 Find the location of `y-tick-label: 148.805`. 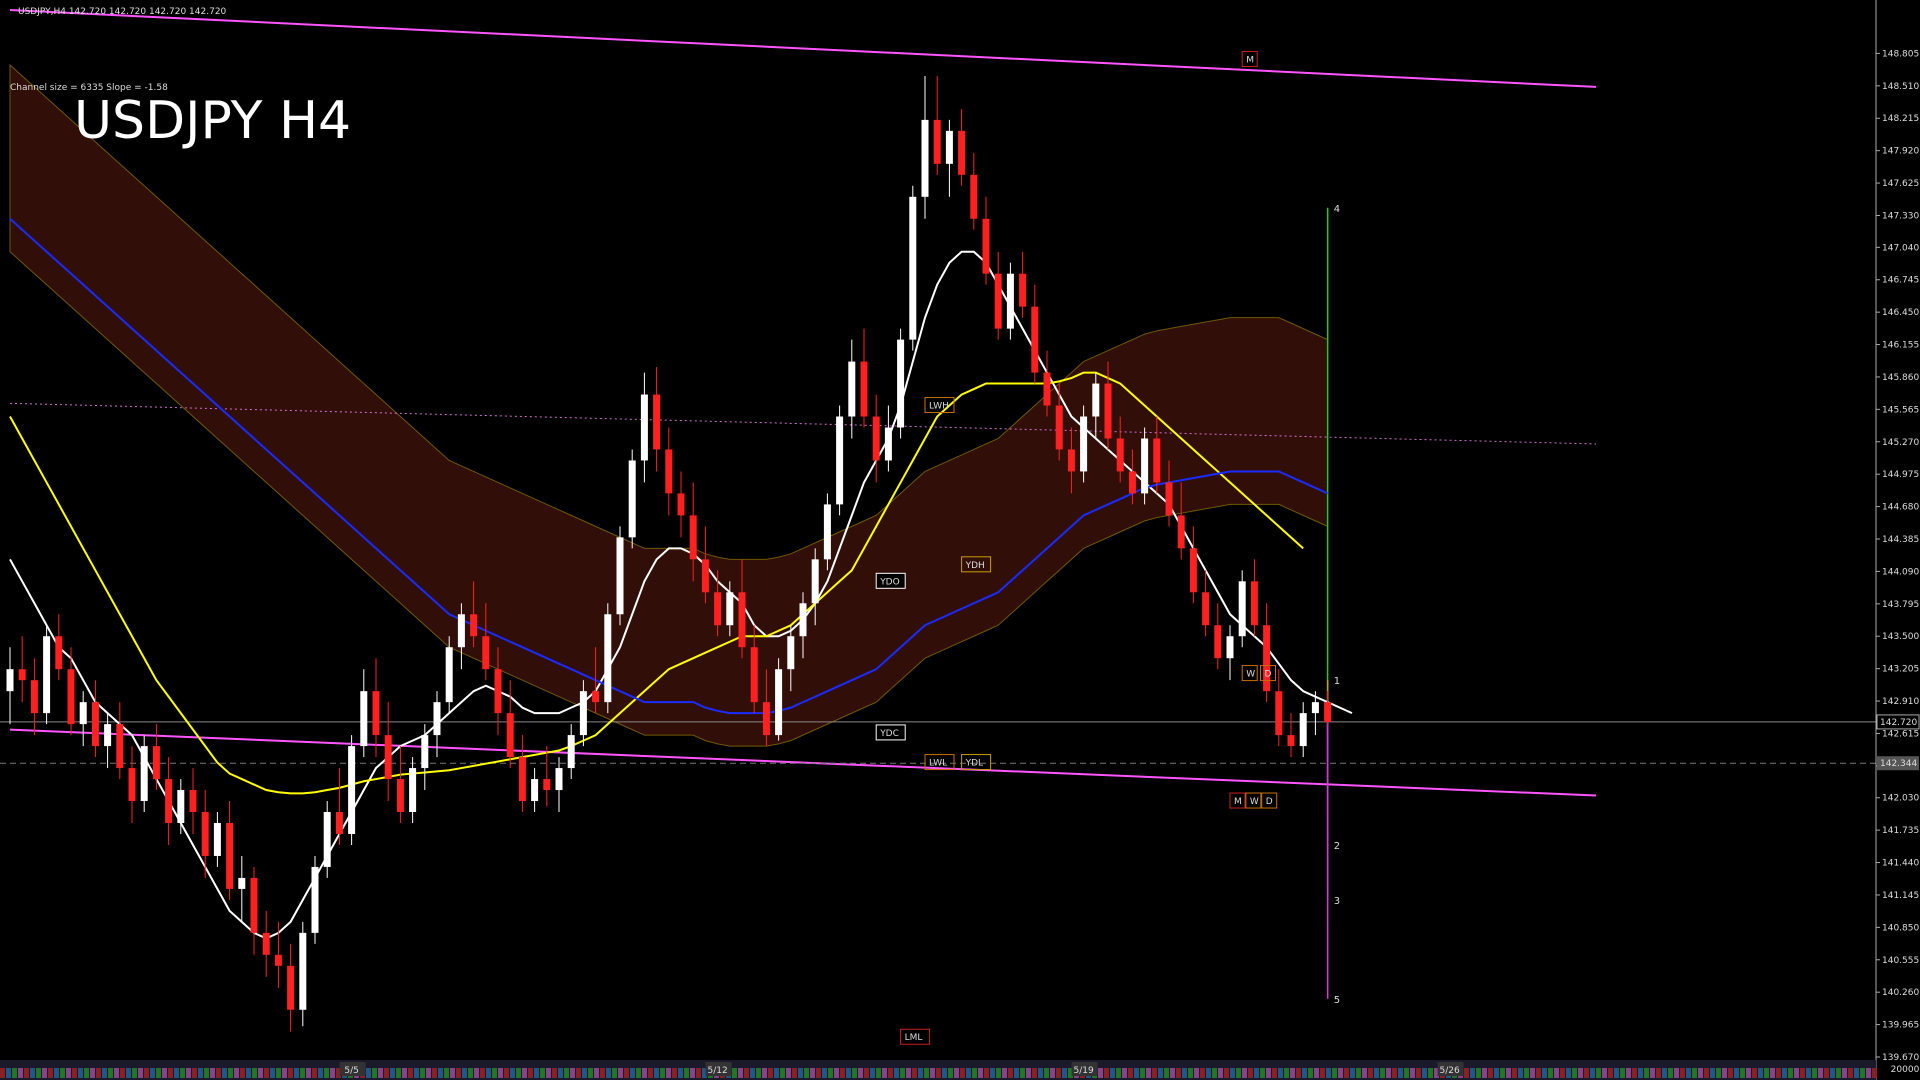

y-tick-label: 148.805 is located at coordinates (1900, 54).